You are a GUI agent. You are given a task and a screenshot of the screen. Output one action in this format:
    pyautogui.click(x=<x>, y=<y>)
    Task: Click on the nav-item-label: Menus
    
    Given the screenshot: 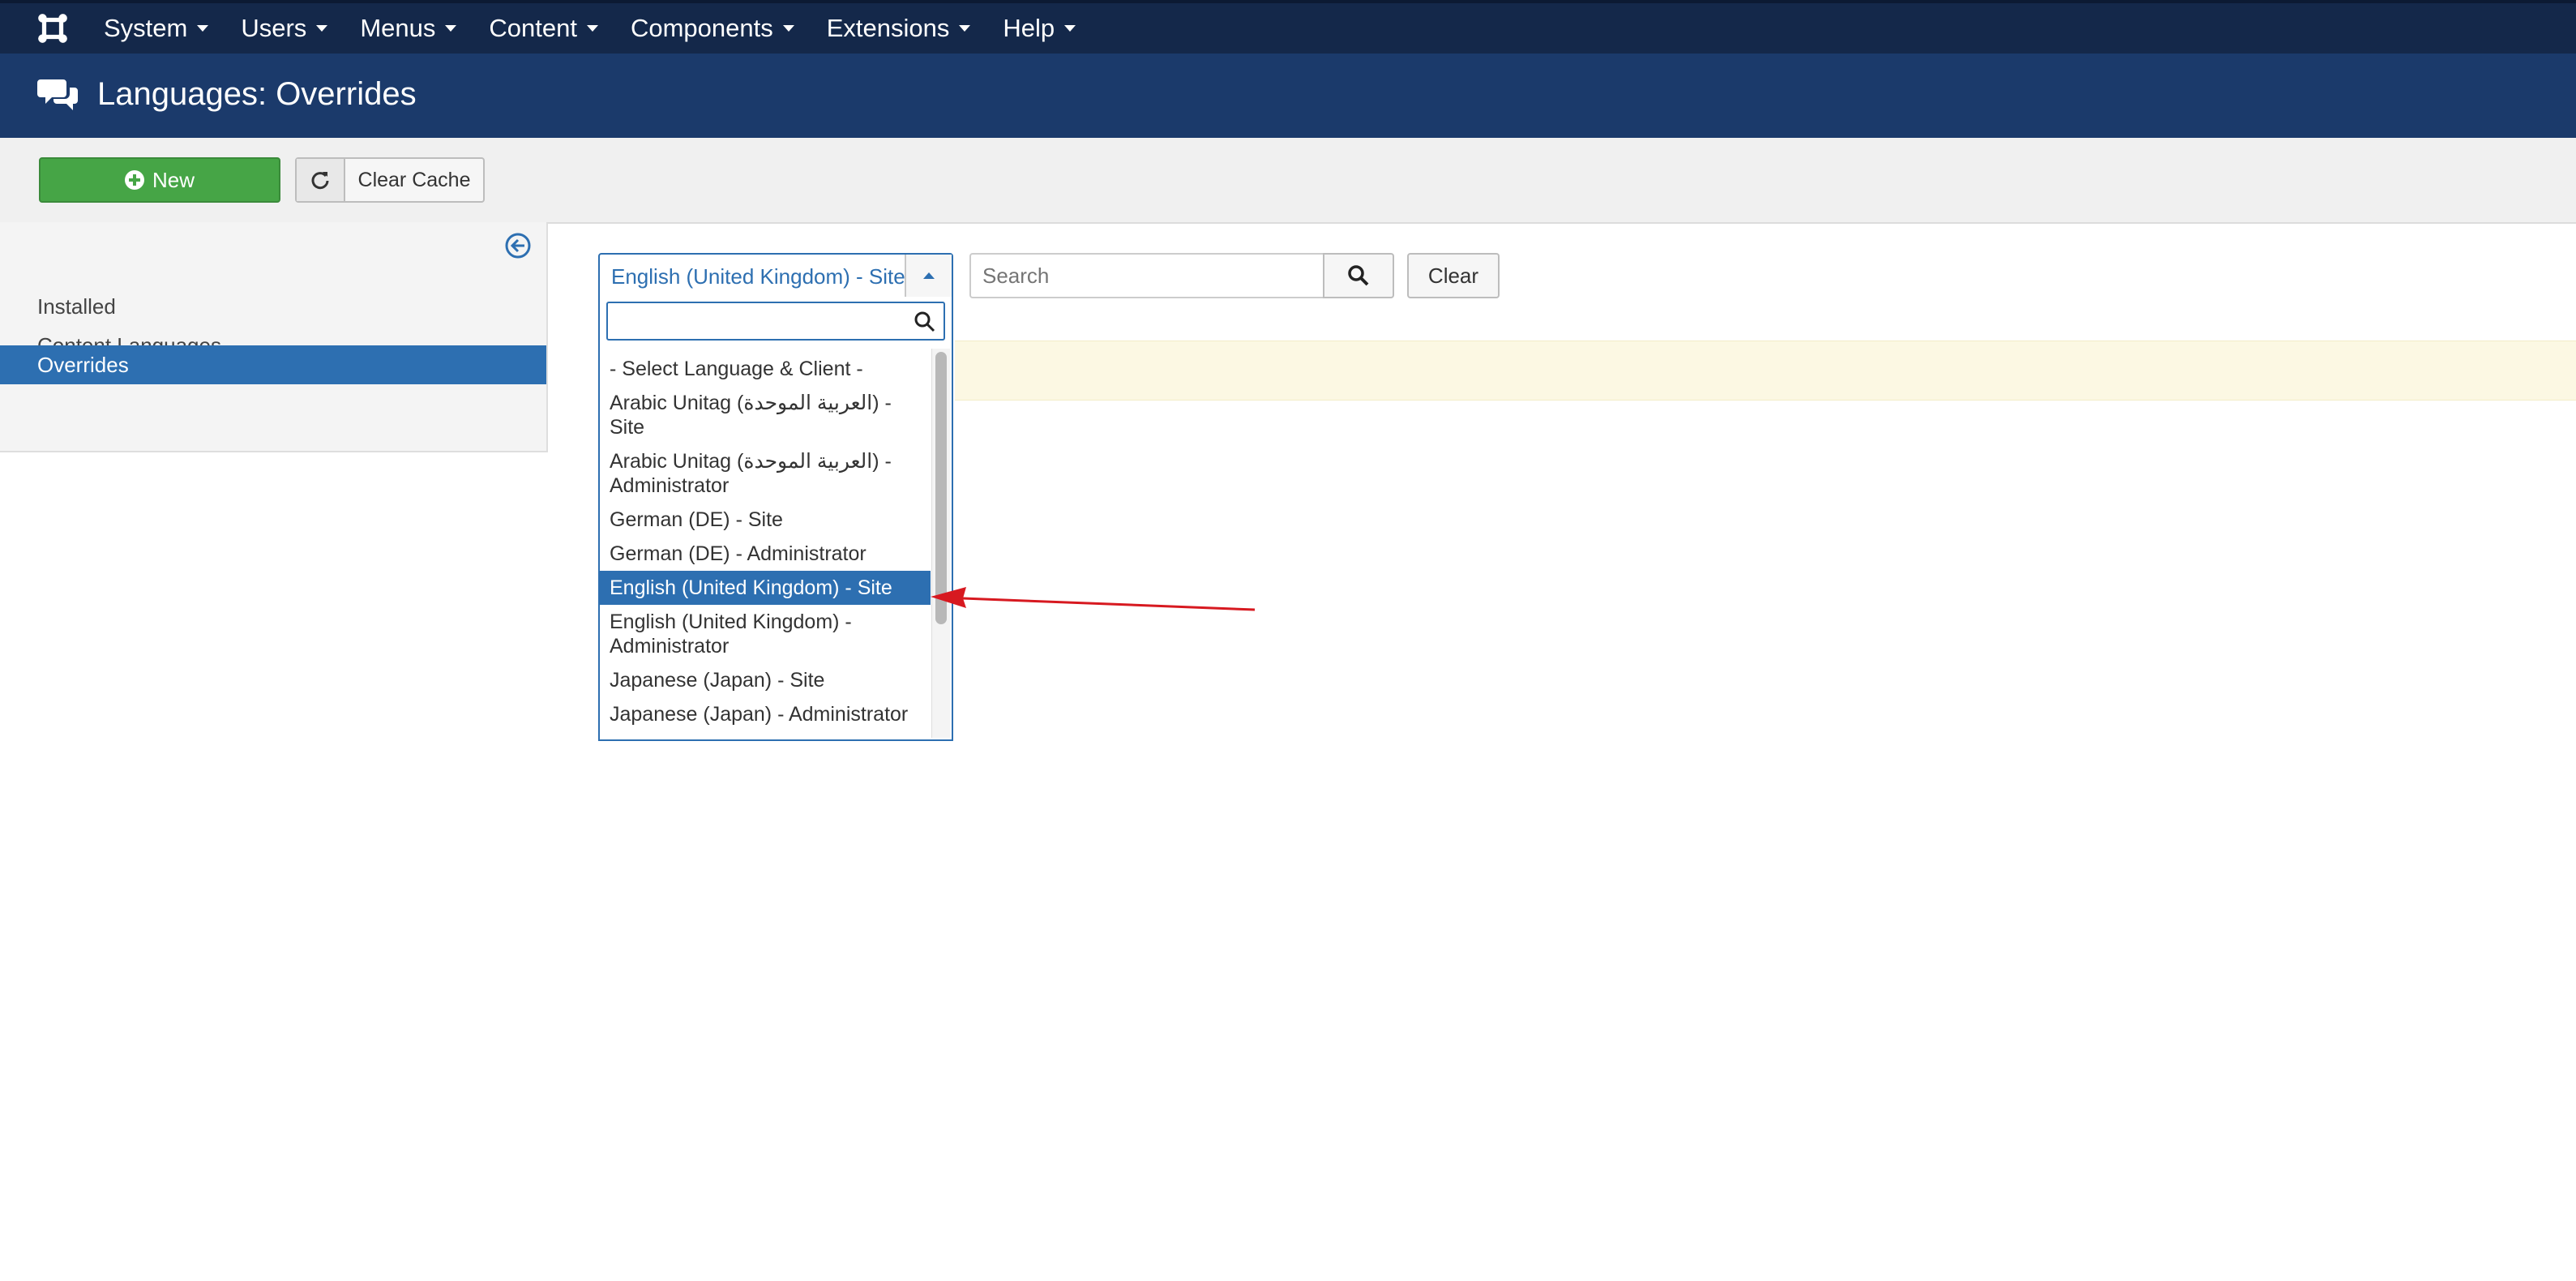 What is the action you would take?
    pyautogui.click(x=398, y=28)
    